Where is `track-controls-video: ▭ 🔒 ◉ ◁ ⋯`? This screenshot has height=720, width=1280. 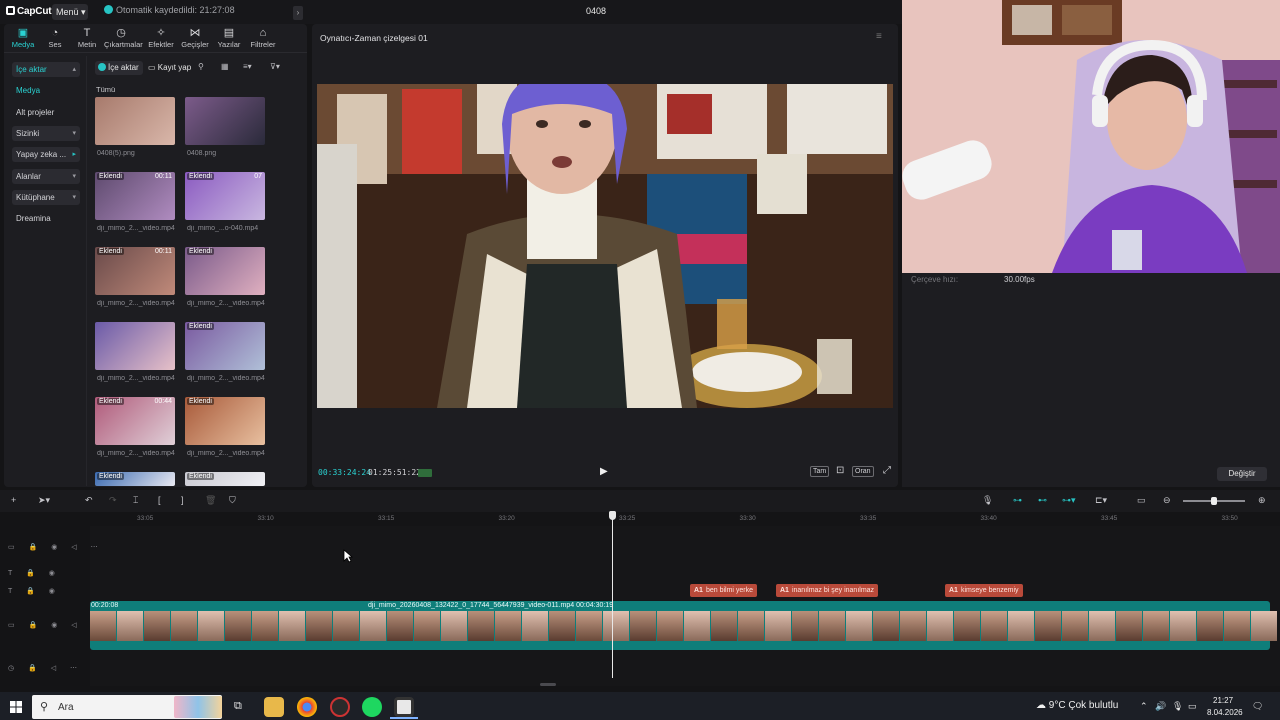
track-controls-video: ▭ 🔒 ◉ ◁ ⋯ is located at coordinates (56, 547).